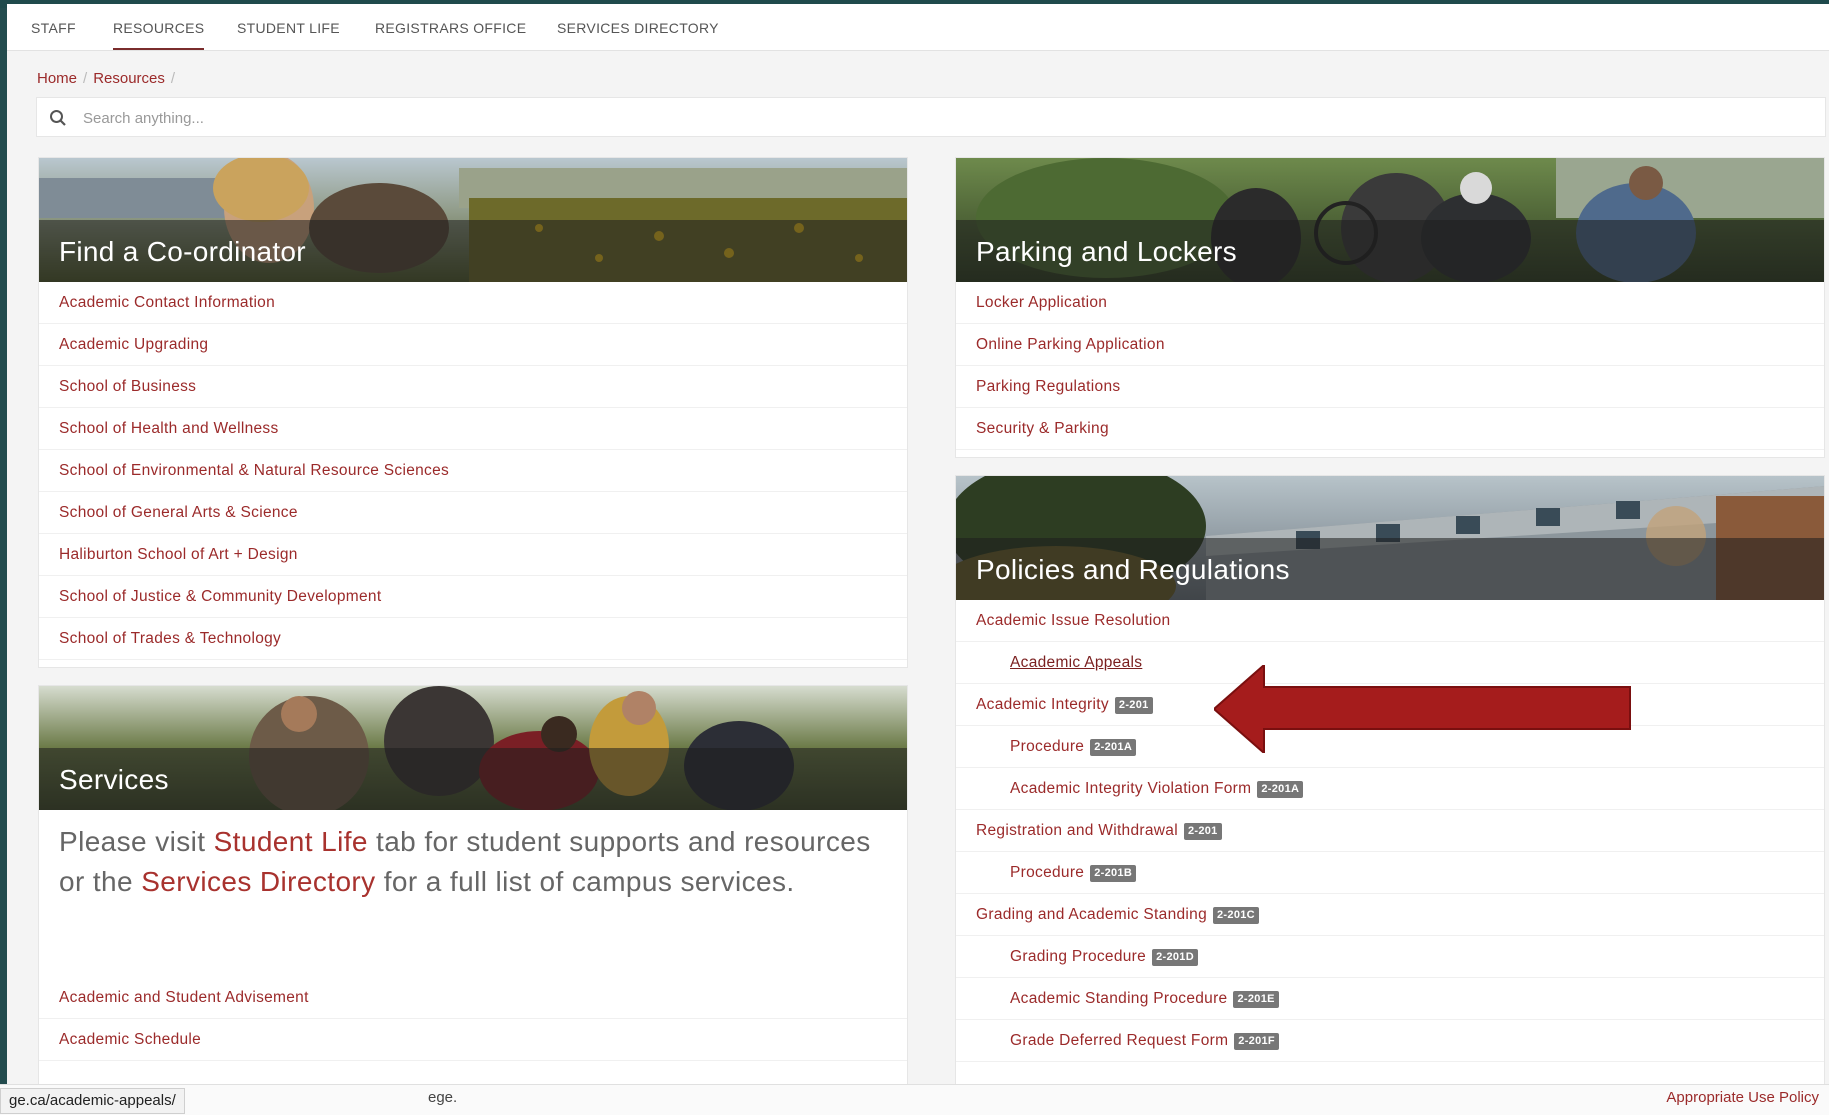 The width and height of the screenshot is (1829, 1115). Describe the element at coordinates (114, 779) in the screenshot. I see `card-title: Services` at that location.